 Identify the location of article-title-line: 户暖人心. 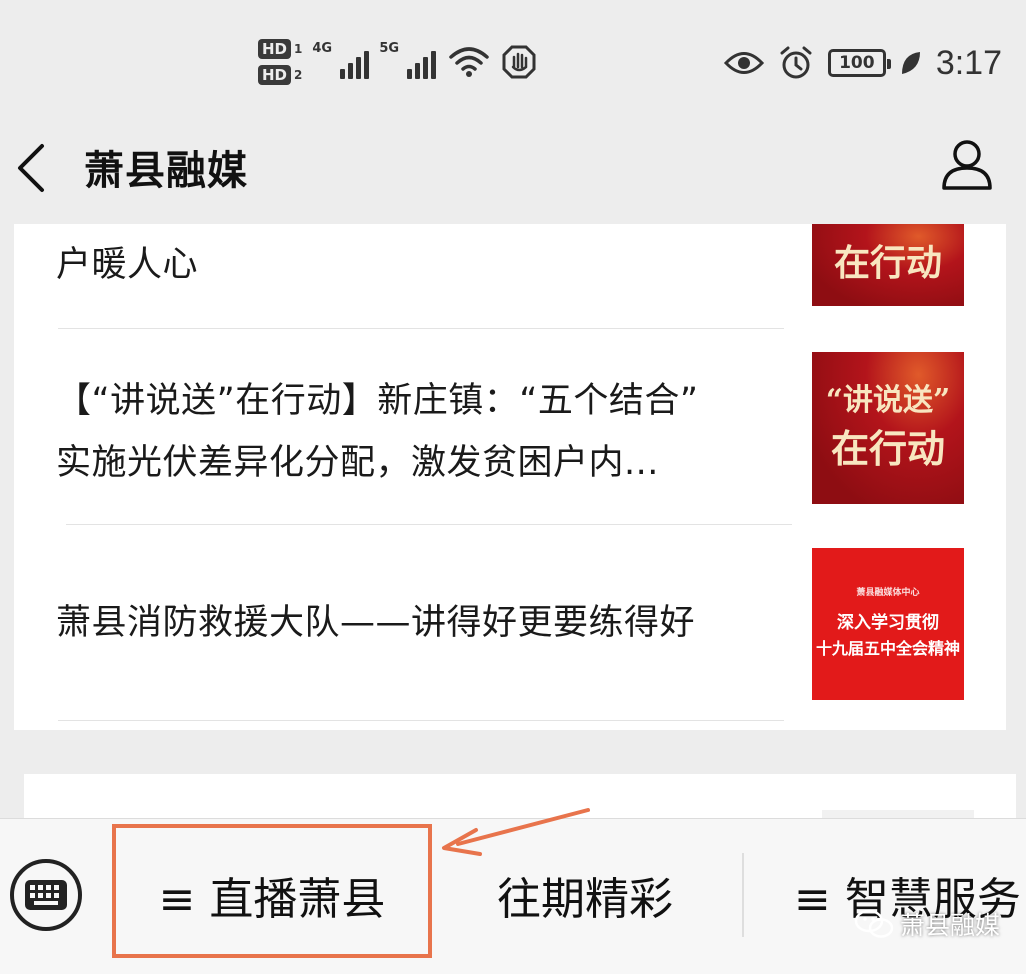
(127, 265).